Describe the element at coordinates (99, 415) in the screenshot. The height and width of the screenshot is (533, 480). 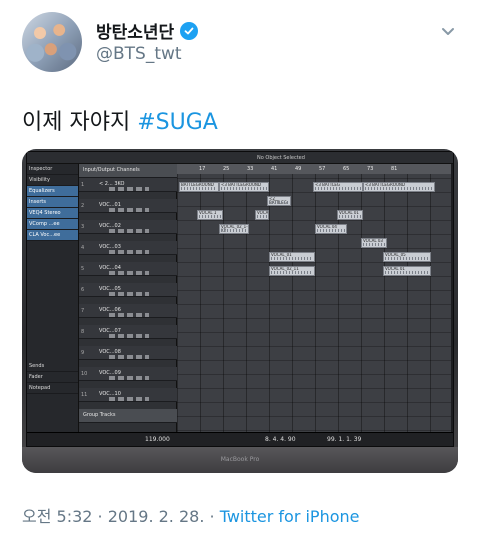
I see `group-tracks-label: Group Tracks` at that location.